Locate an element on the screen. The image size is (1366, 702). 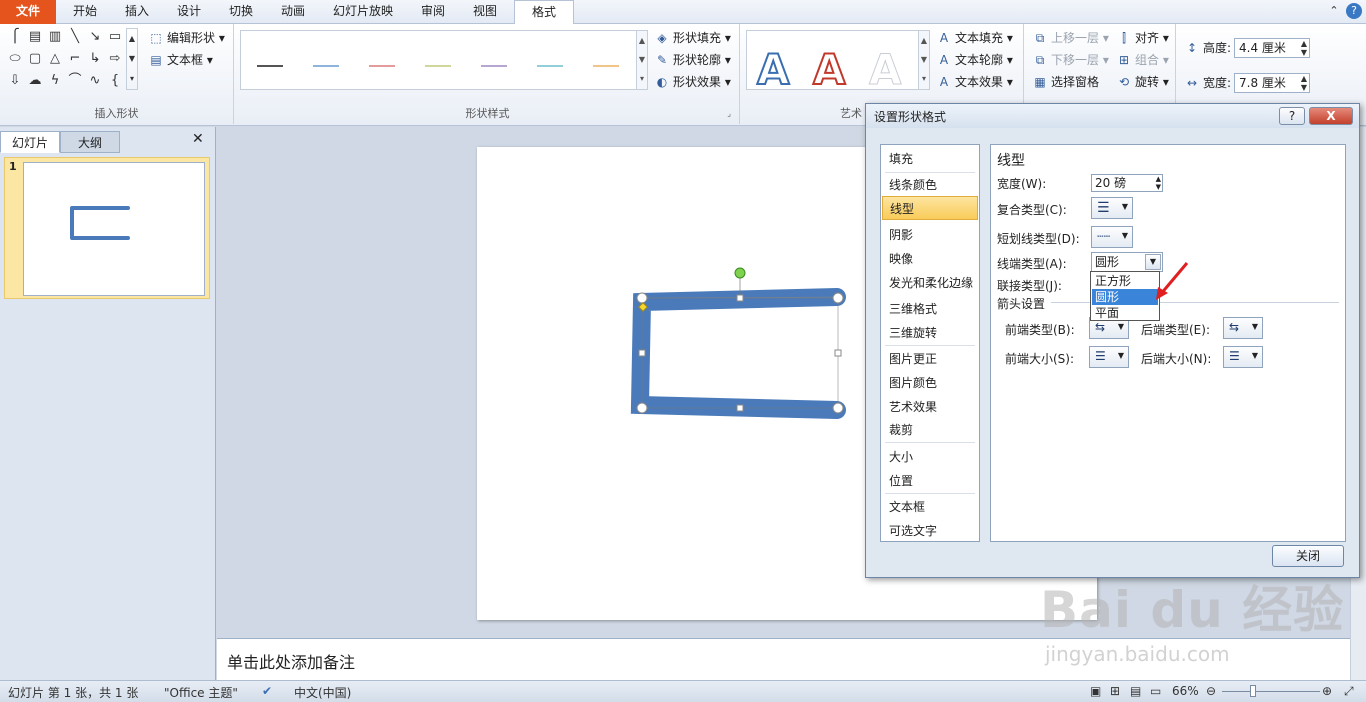
nav-3d-format: 三维格式 is located at coordinates (930, 309).